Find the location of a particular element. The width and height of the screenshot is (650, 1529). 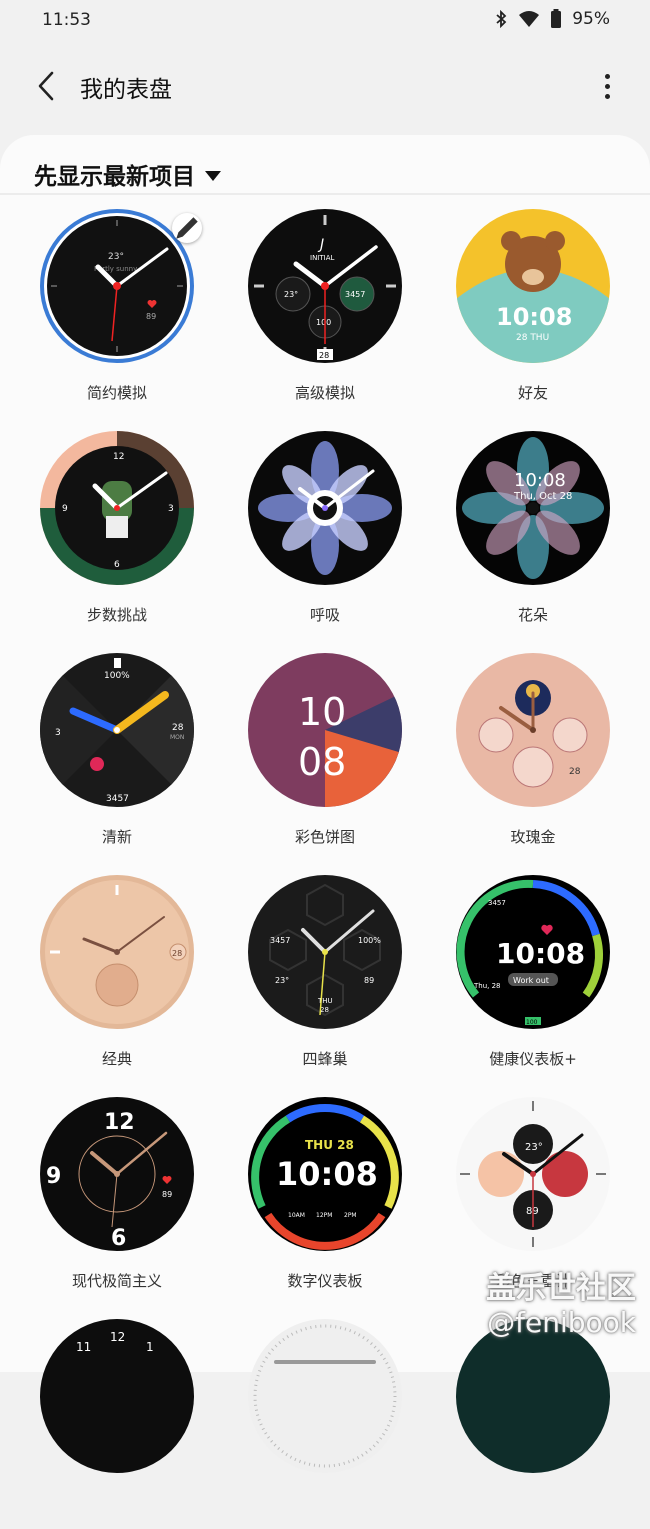

watch-face-label: 步数挑战 is located at coordinates (116, 615).